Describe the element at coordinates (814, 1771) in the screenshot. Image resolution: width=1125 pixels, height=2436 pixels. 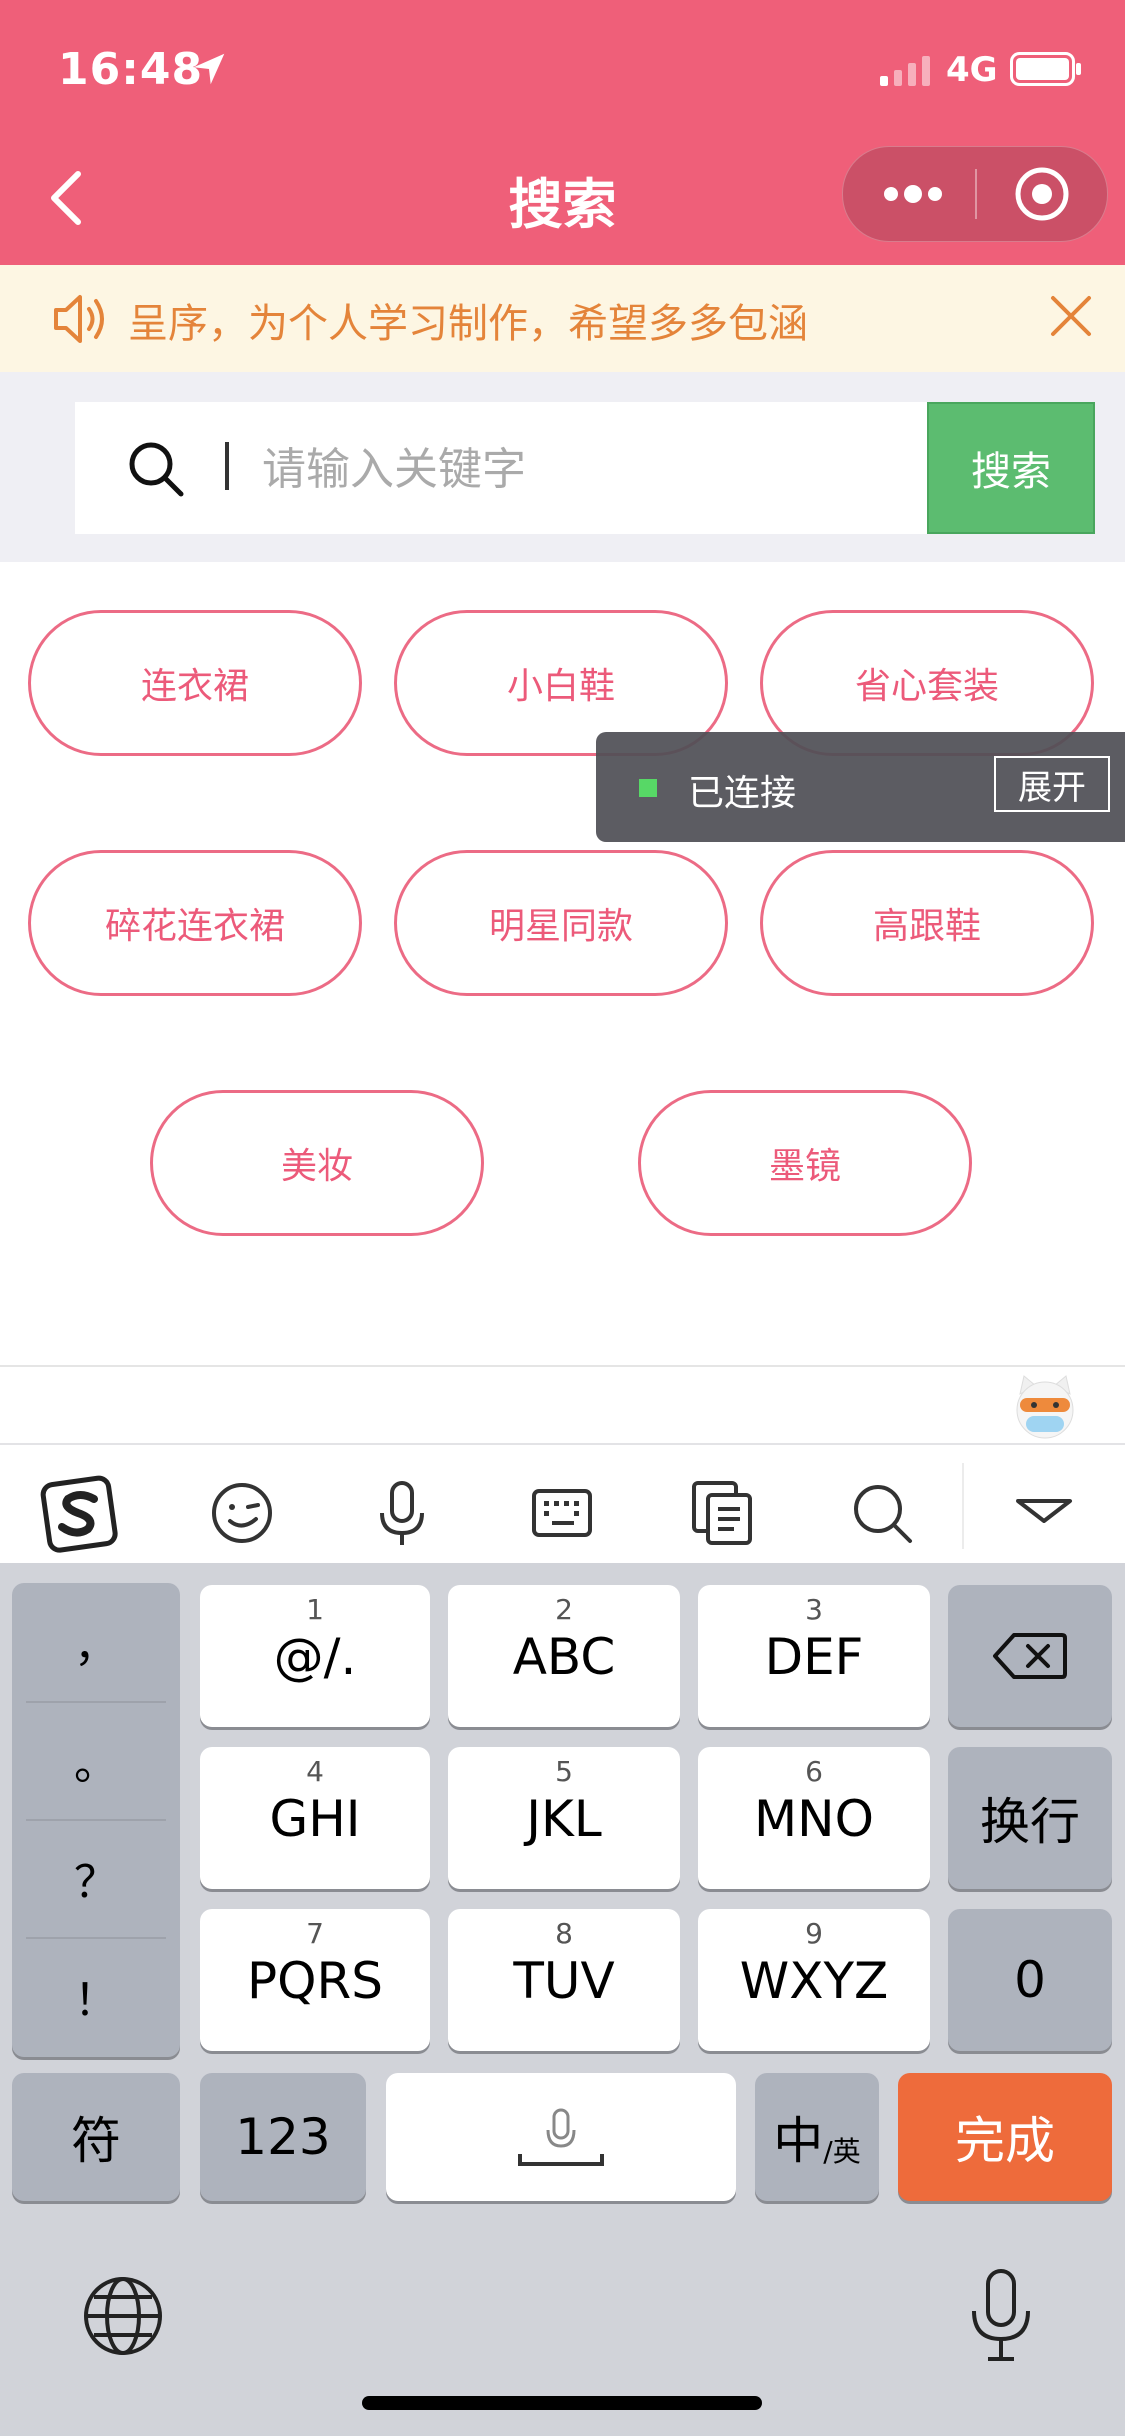
I see `key-number: 6` at that location.